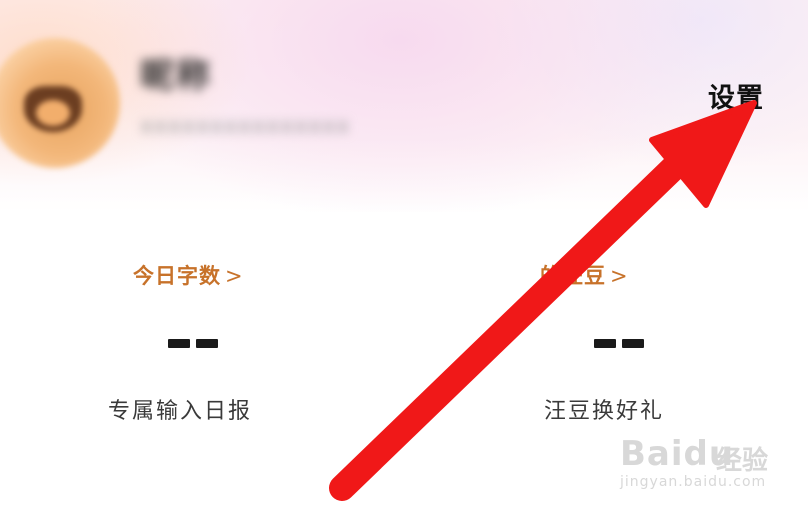 The image size is (808, 508). What do you see at coordinates (245, 126) in the screenshot?
I see `user-subline: xxxxxxxxxxxxxxx` at bounding box center [245, 126].